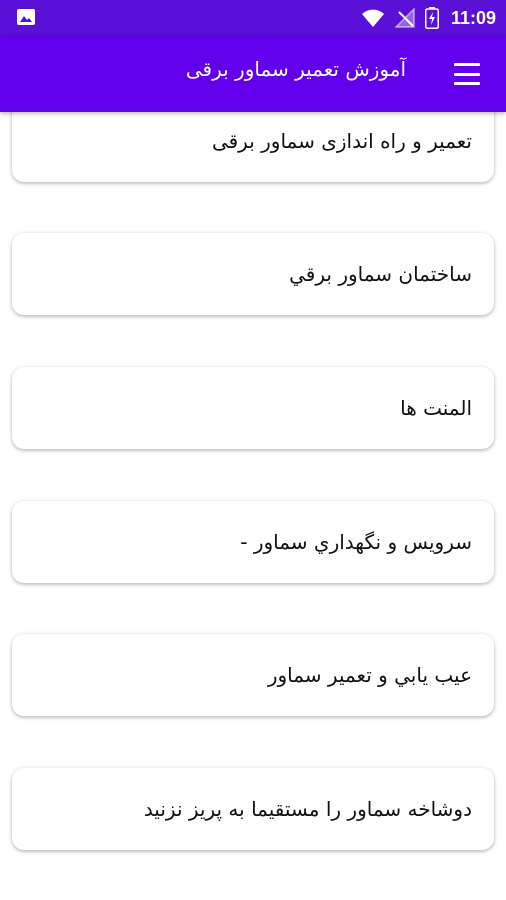  I want to click on status-icons: 11:09, so click(428, 18).